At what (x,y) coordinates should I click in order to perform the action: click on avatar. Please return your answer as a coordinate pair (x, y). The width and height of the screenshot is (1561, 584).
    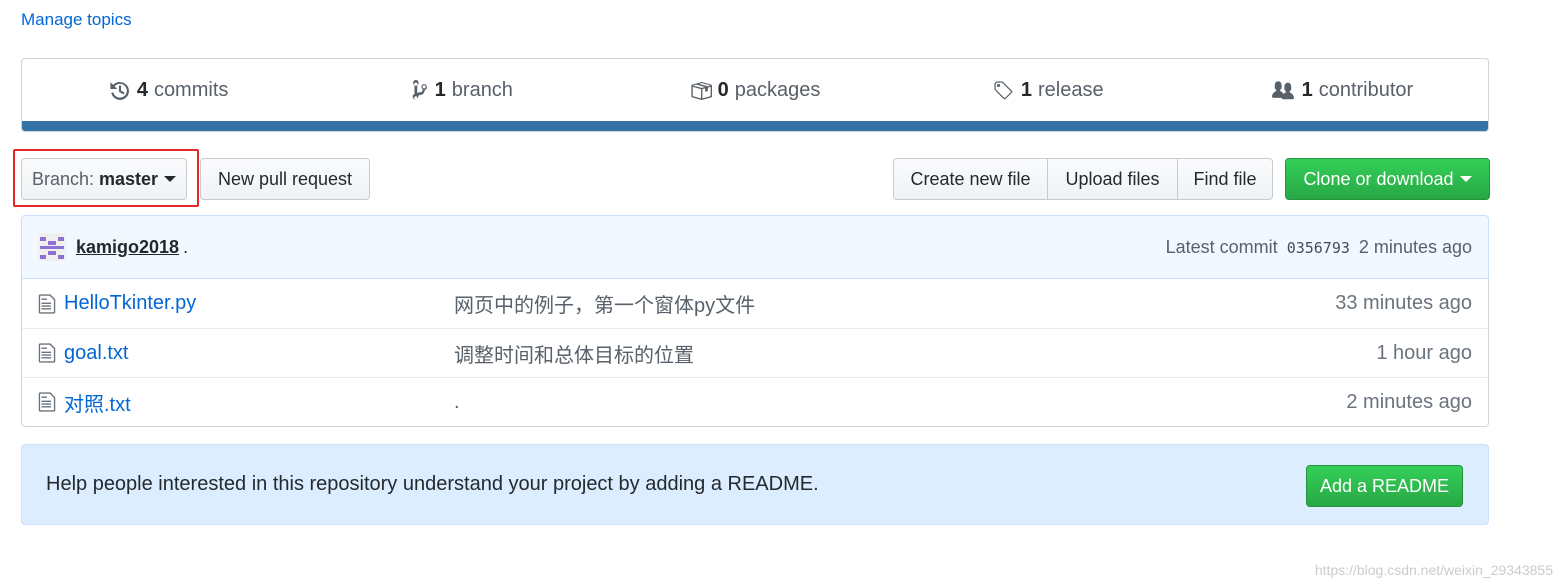
    Looking at the image, I should click on (52, 247).